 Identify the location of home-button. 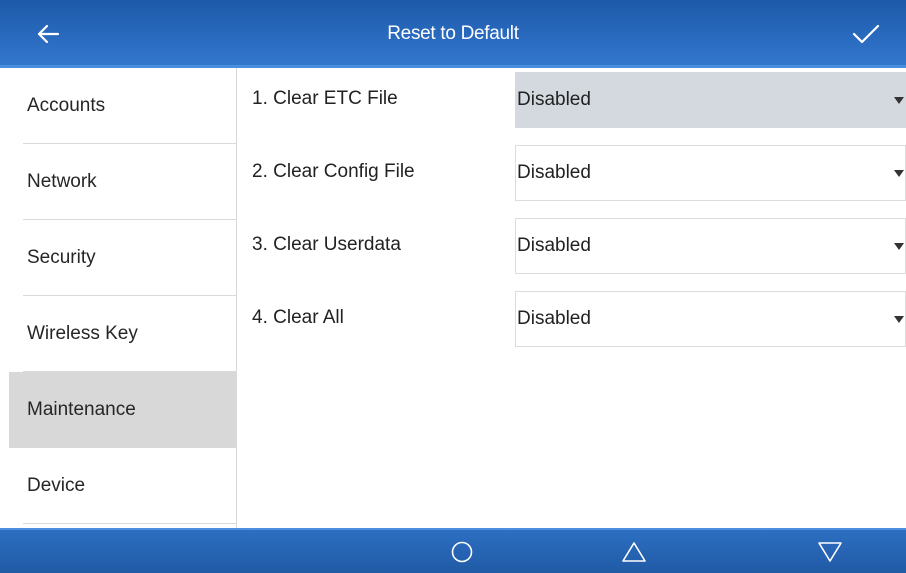
(462, 552).